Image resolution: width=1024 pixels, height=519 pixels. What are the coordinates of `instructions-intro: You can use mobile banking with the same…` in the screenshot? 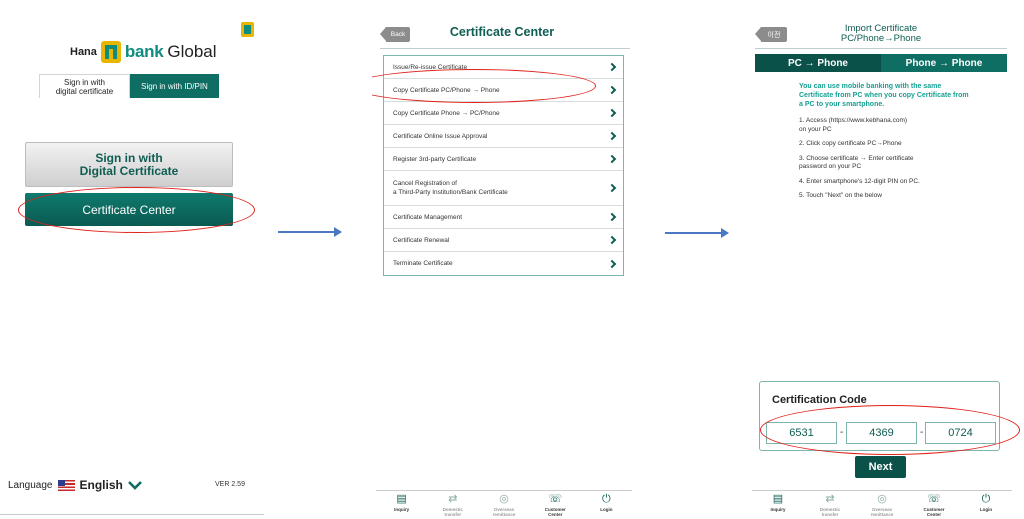 It's located at (884, 95).